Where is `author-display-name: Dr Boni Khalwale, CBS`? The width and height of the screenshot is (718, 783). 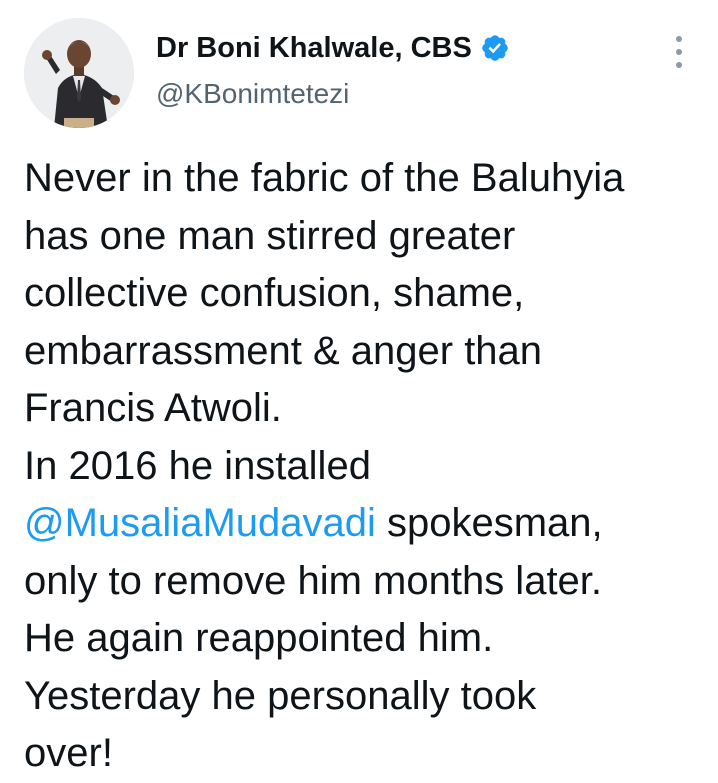
author-display-name: Dr Boni Khalwale, CBS is located at coordinates (314, 48).